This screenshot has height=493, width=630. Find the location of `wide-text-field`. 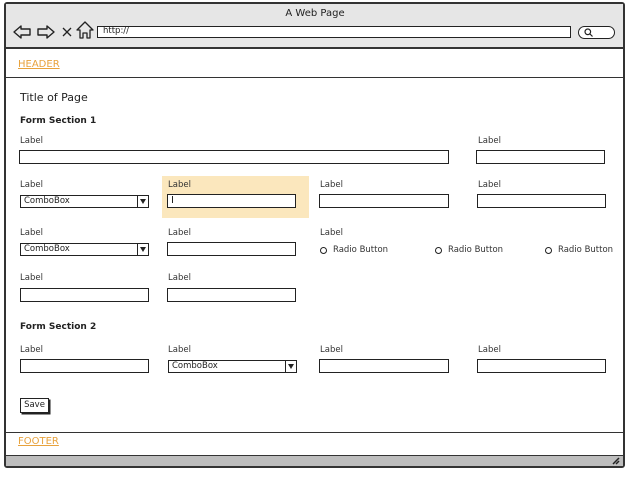

wide-text-field is located at coordinates (234, 157).